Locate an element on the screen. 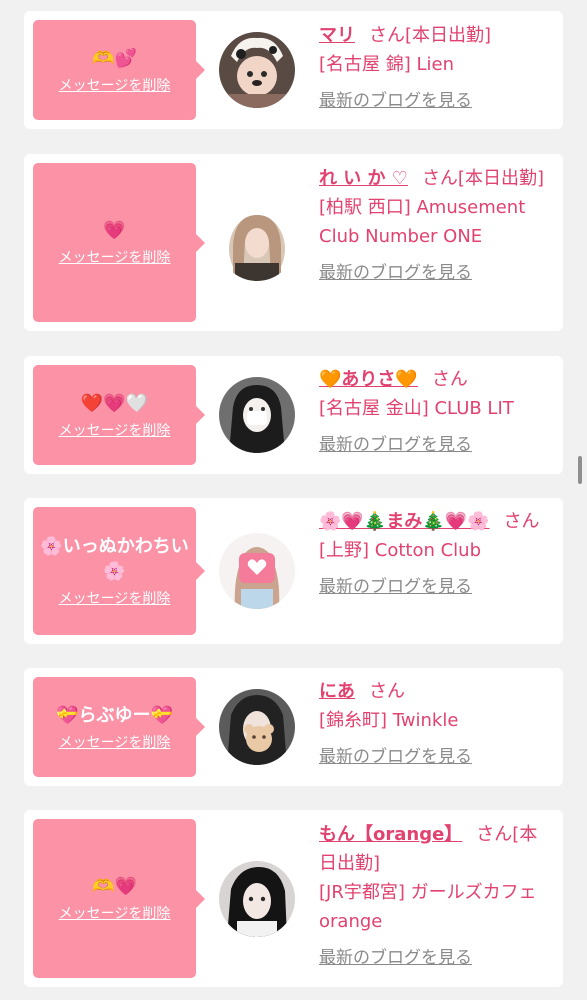 The image size is (587, 1000). message-bubble: 💗 メッセージを削除 is located at coordinates (119, 242).